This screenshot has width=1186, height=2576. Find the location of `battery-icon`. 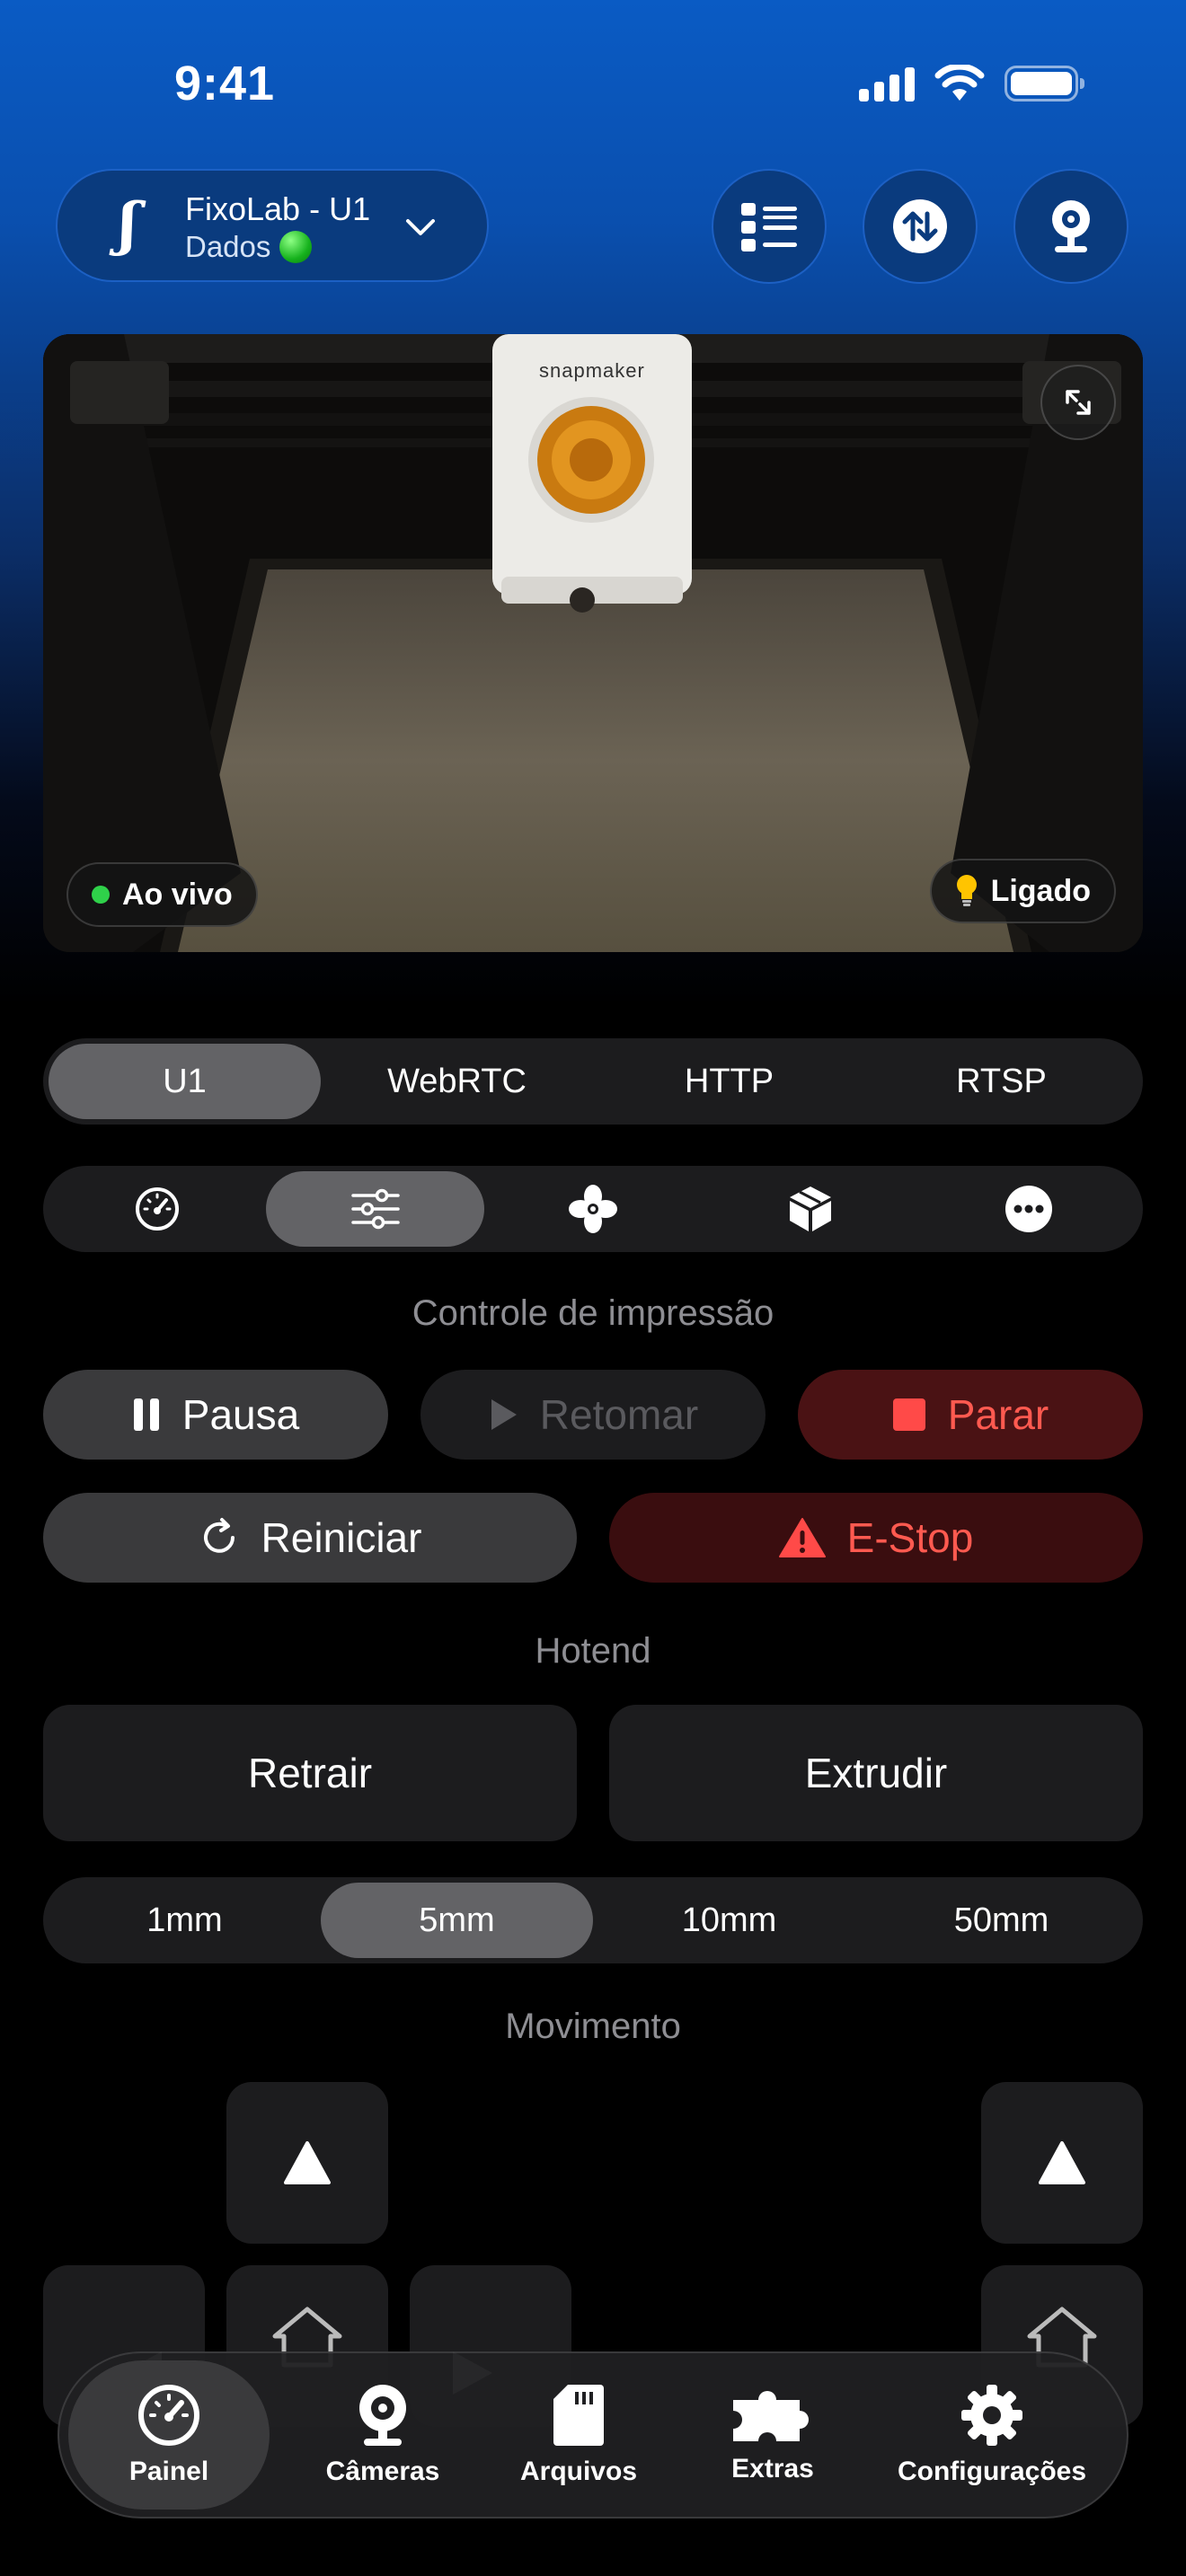

battery-icon is located at coordinates (1044, 83).